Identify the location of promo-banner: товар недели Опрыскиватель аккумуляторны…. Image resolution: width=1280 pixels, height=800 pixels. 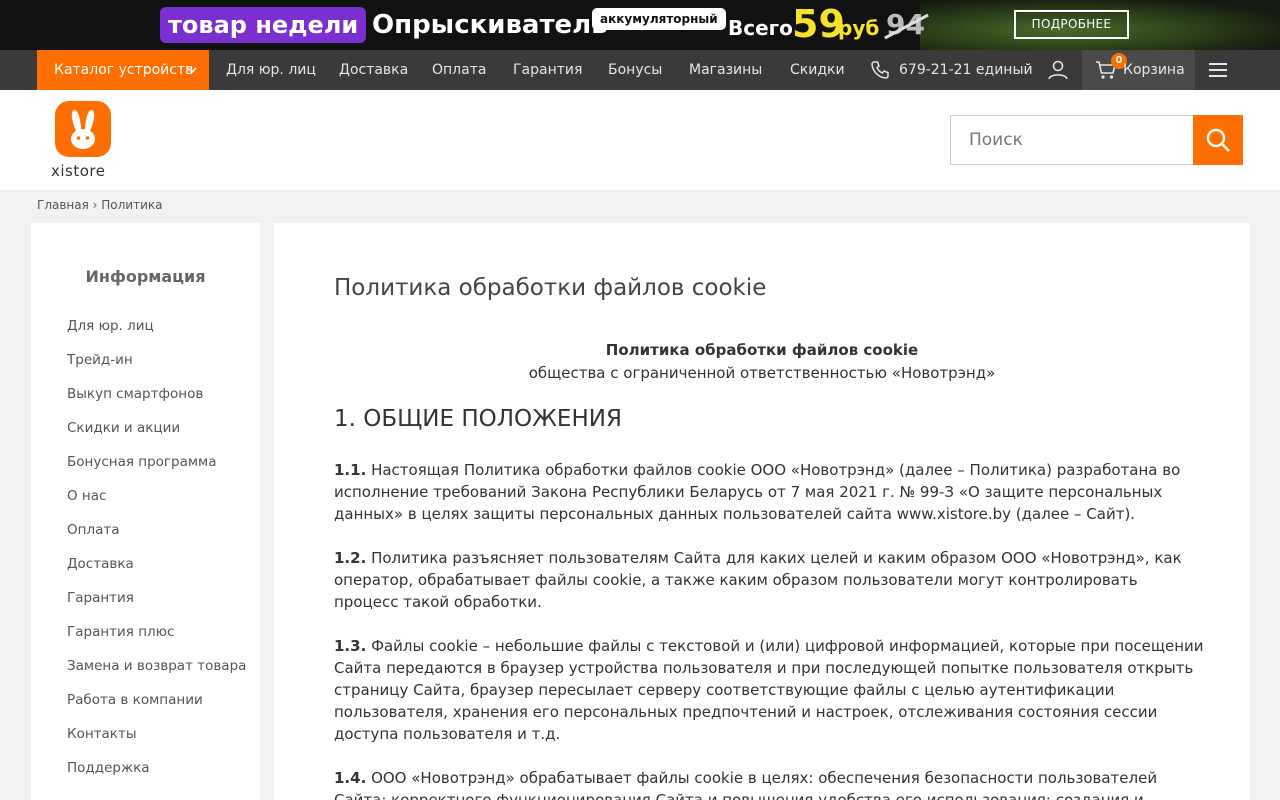
(640, 25).